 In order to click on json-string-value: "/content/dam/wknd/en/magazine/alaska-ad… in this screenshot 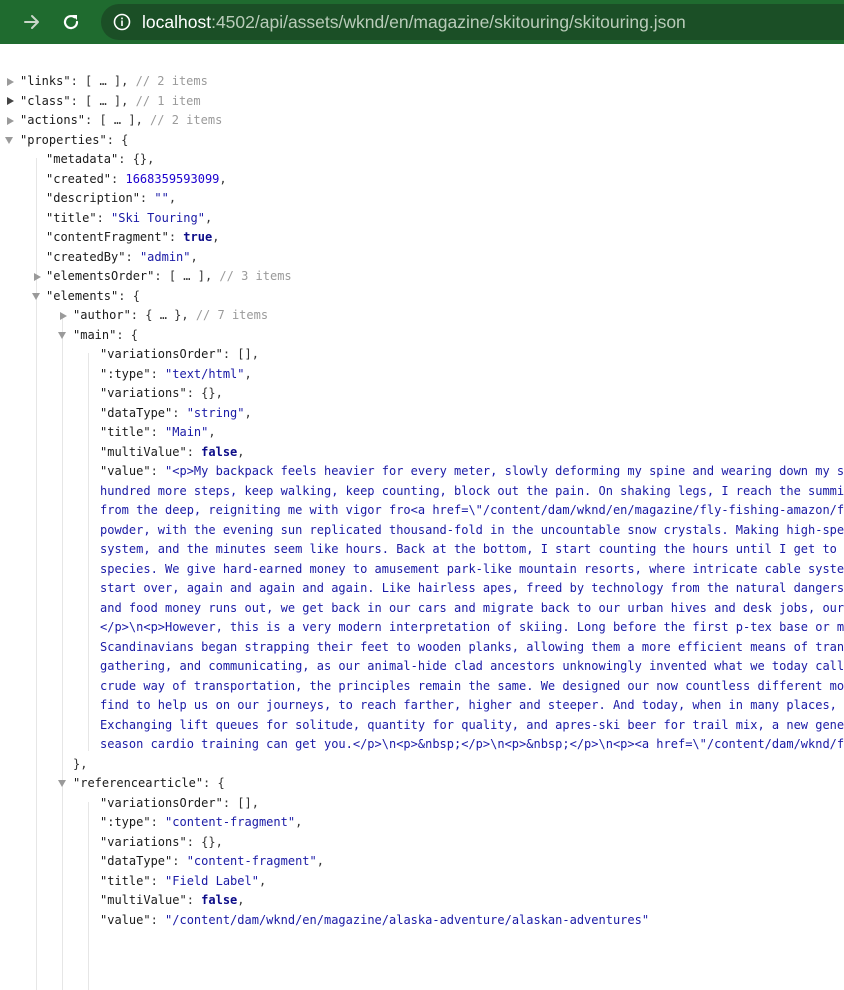, I will do `click(407, 919)`.